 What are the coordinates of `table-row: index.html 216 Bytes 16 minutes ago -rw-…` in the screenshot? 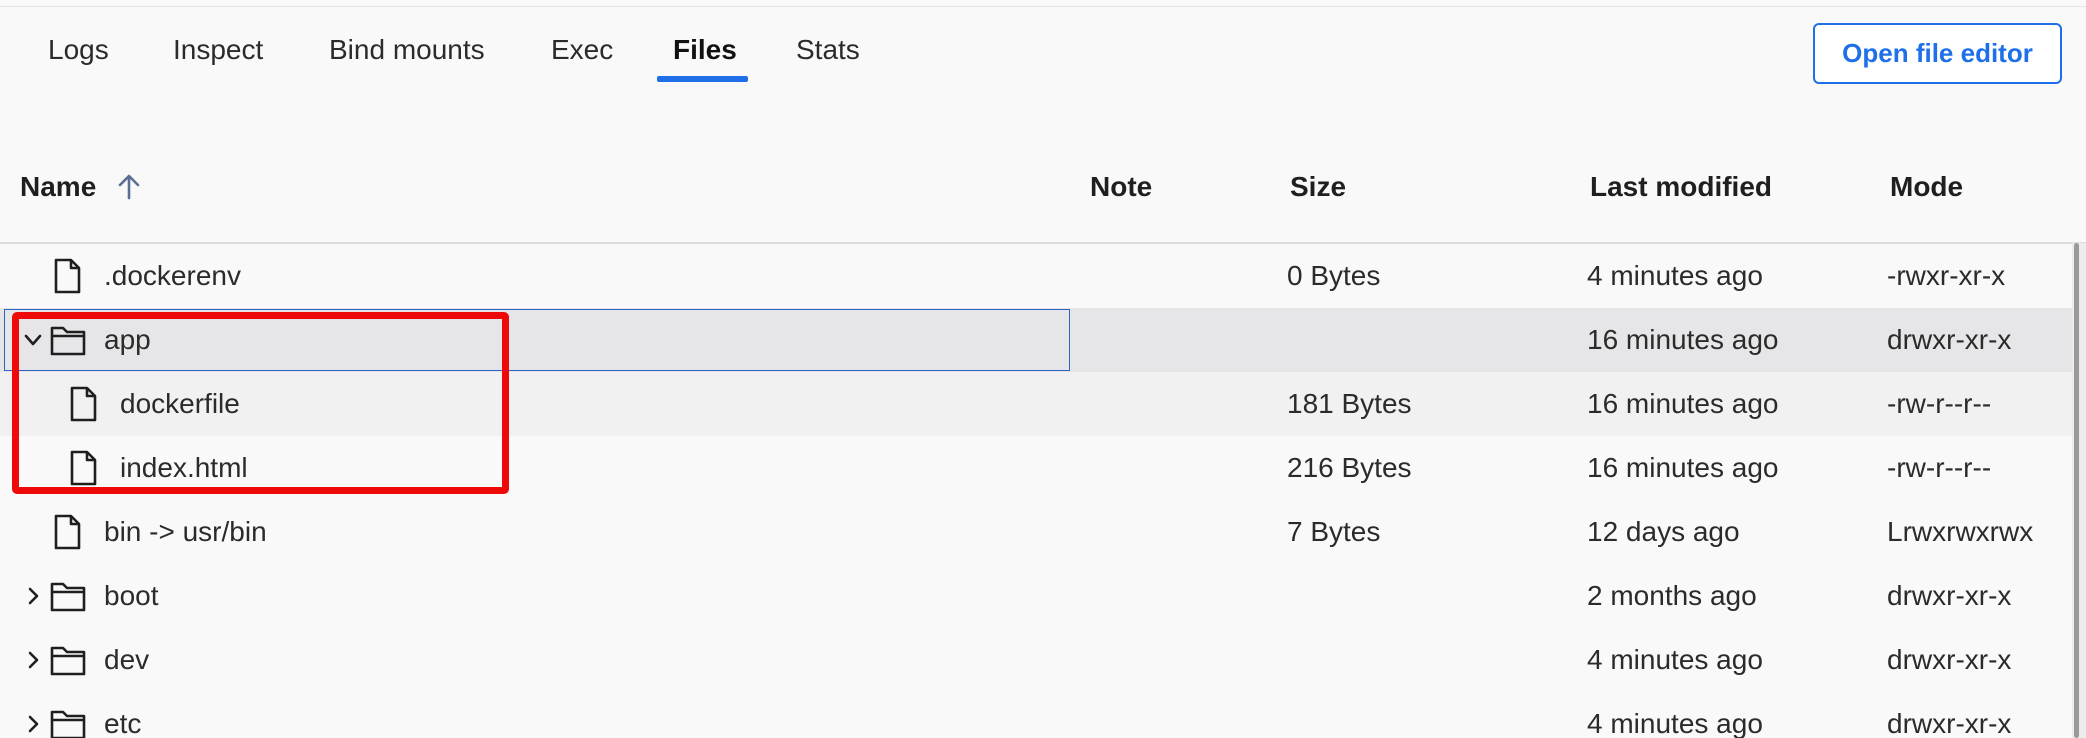 It's located at (1036, 468).